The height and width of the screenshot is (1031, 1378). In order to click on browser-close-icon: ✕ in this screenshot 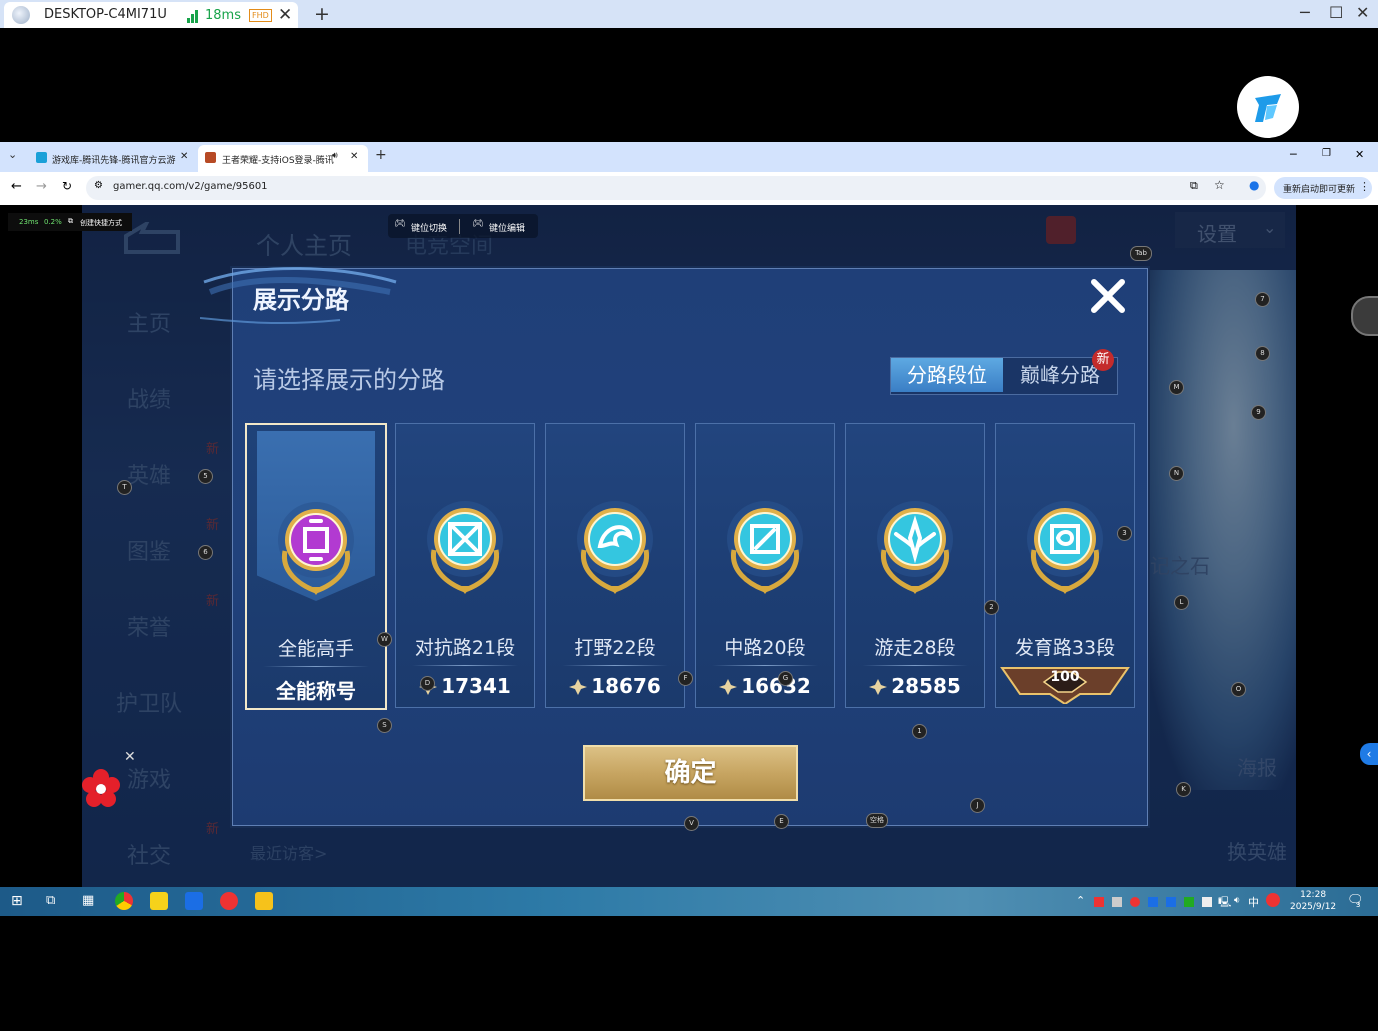, I will do `click(1359, 154)`.